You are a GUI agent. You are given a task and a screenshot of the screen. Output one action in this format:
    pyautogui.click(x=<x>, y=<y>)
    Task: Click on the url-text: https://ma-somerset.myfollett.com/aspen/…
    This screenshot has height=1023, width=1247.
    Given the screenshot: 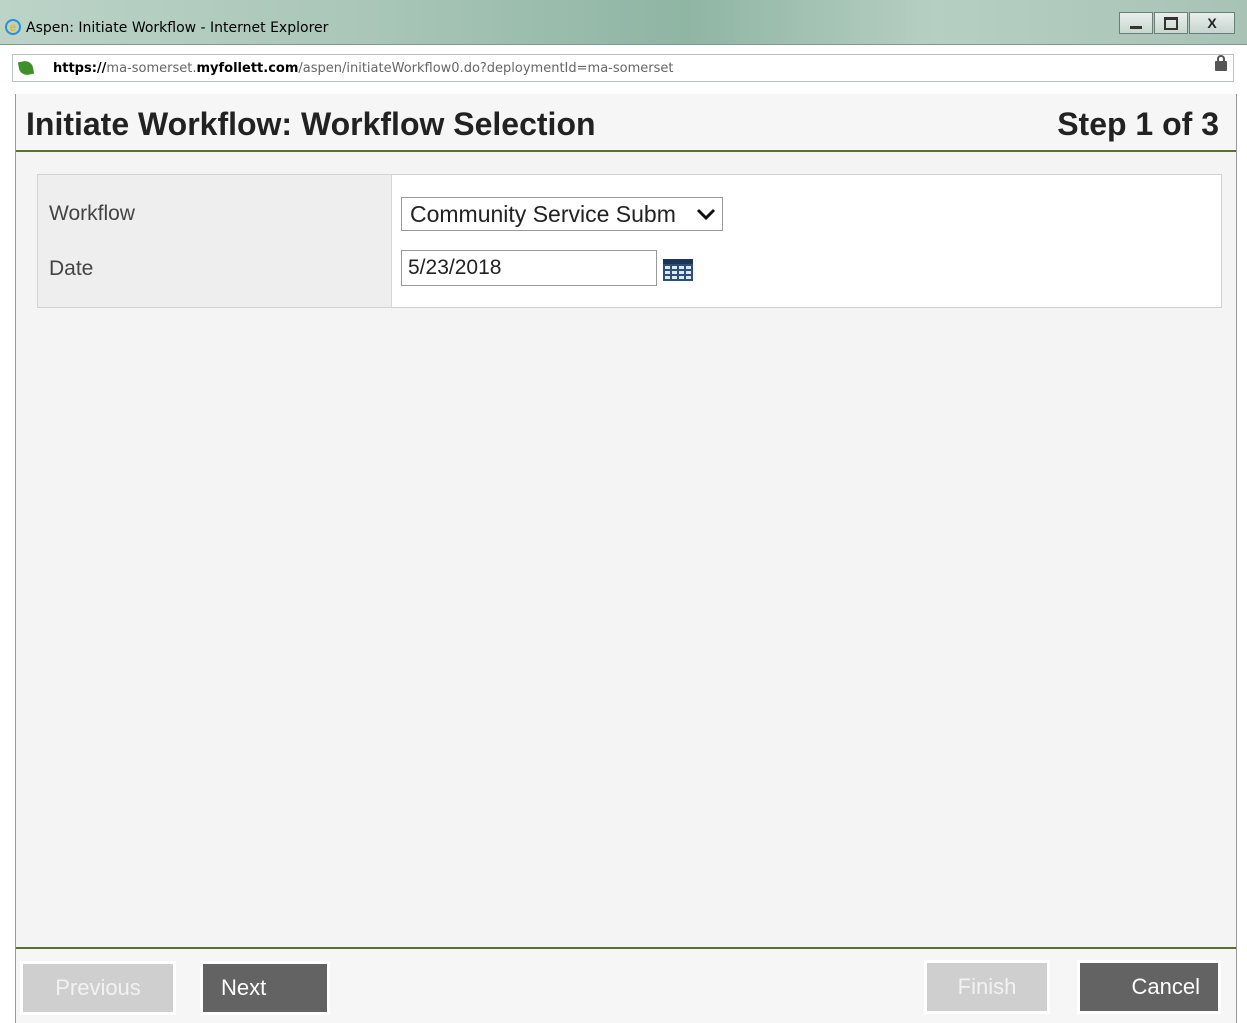 What is the action you would take?
    pyautogui.click(x=363, y=68)
    